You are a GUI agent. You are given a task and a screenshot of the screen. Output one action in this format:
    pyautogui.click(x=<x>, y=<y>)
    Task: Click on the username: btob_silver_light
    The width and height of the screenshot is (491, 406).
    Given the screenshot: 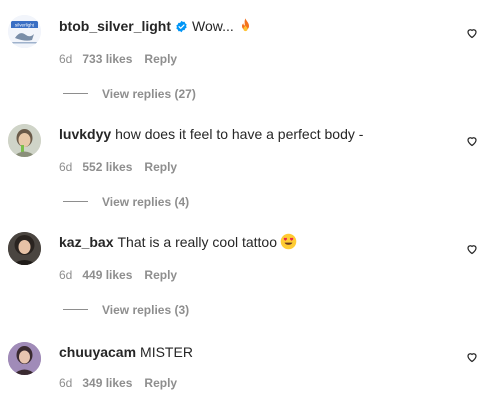 What is the action you would take?
    pyautogui.click(x=115, y=26)
    